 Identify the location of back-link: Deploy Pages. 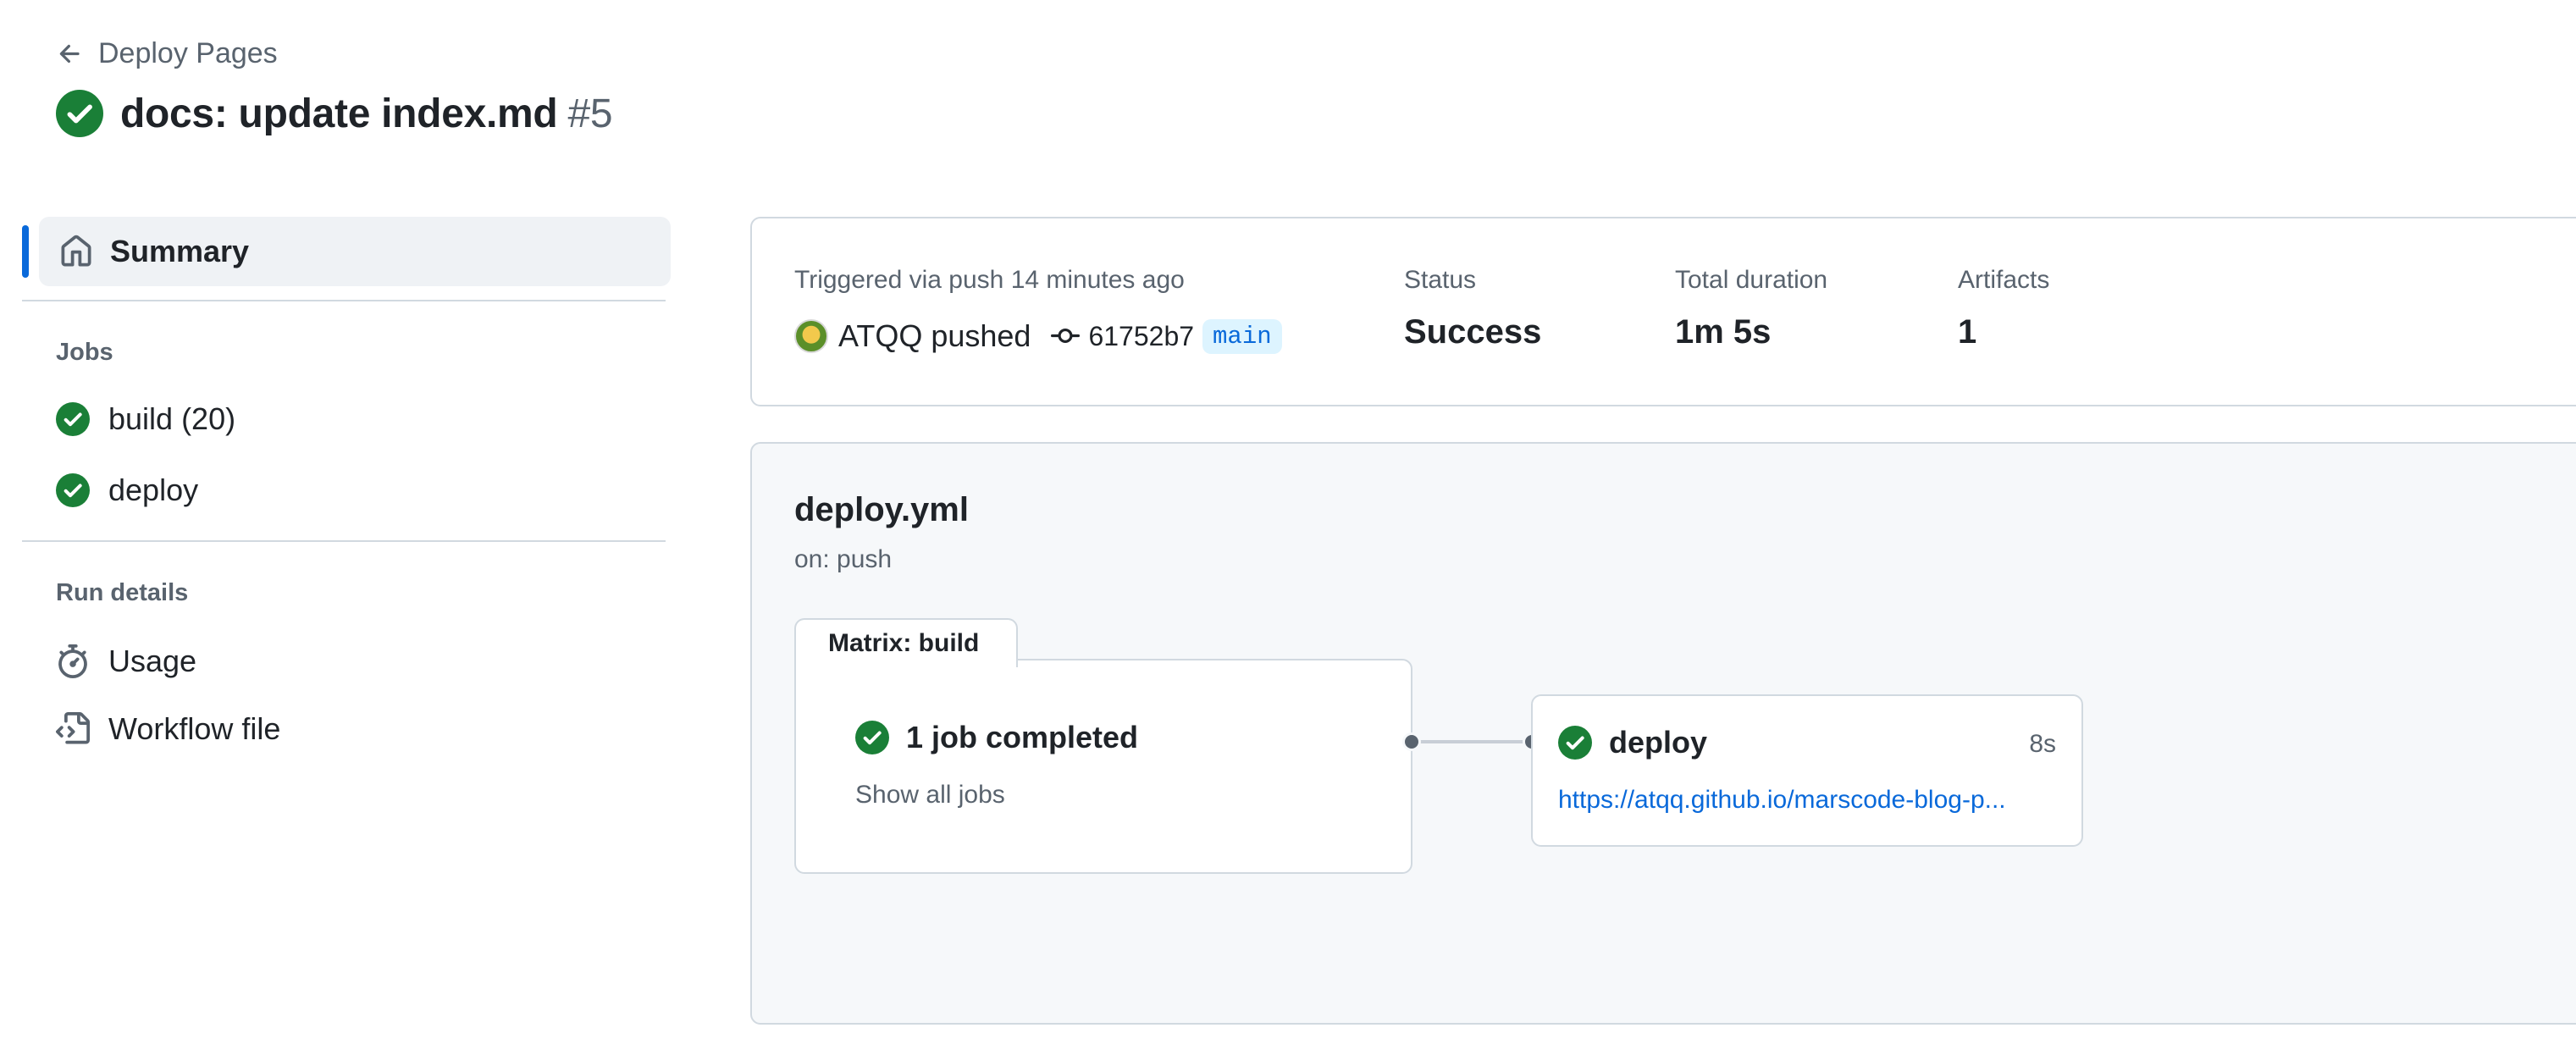
(167, 54).